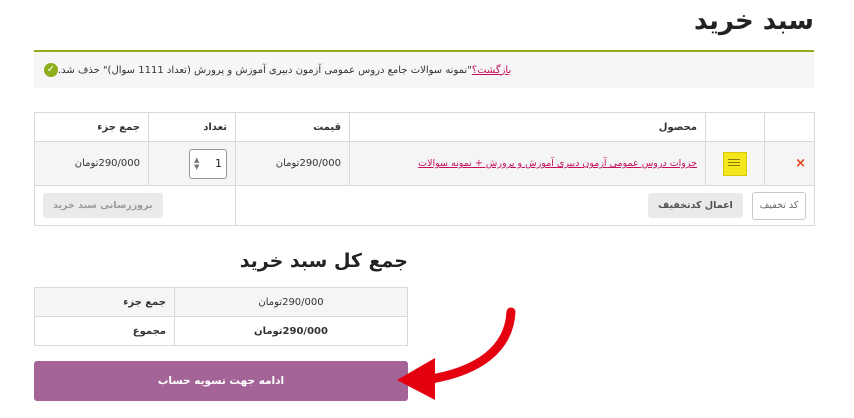 The width and height of the screenshot is (854, 418). What do you see at coordinates (323, 261) in the screenshot?
I see `cart-totals-title: جمع کل سبد خرید` at bounding box center [323, 261].